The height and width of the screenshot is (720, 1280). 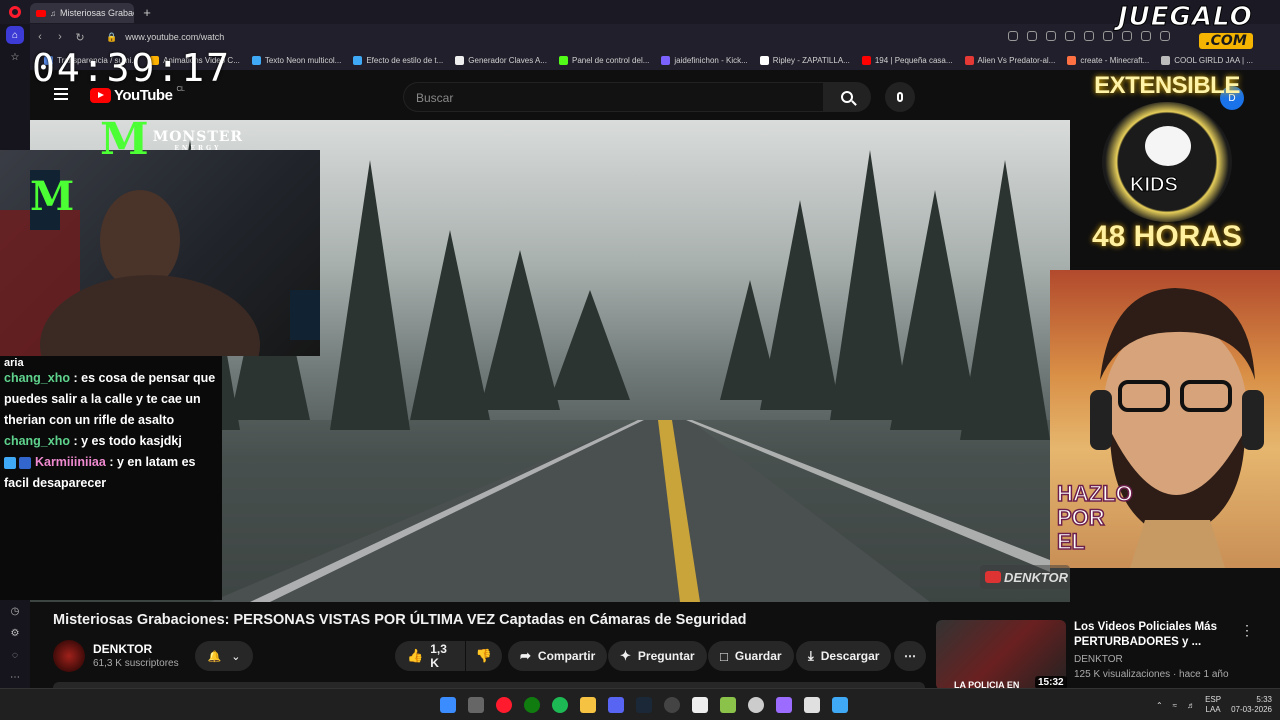 I want to click on browser-tab-active: ♫ Misteriosas Grabacio, so click(x=82, y=13).